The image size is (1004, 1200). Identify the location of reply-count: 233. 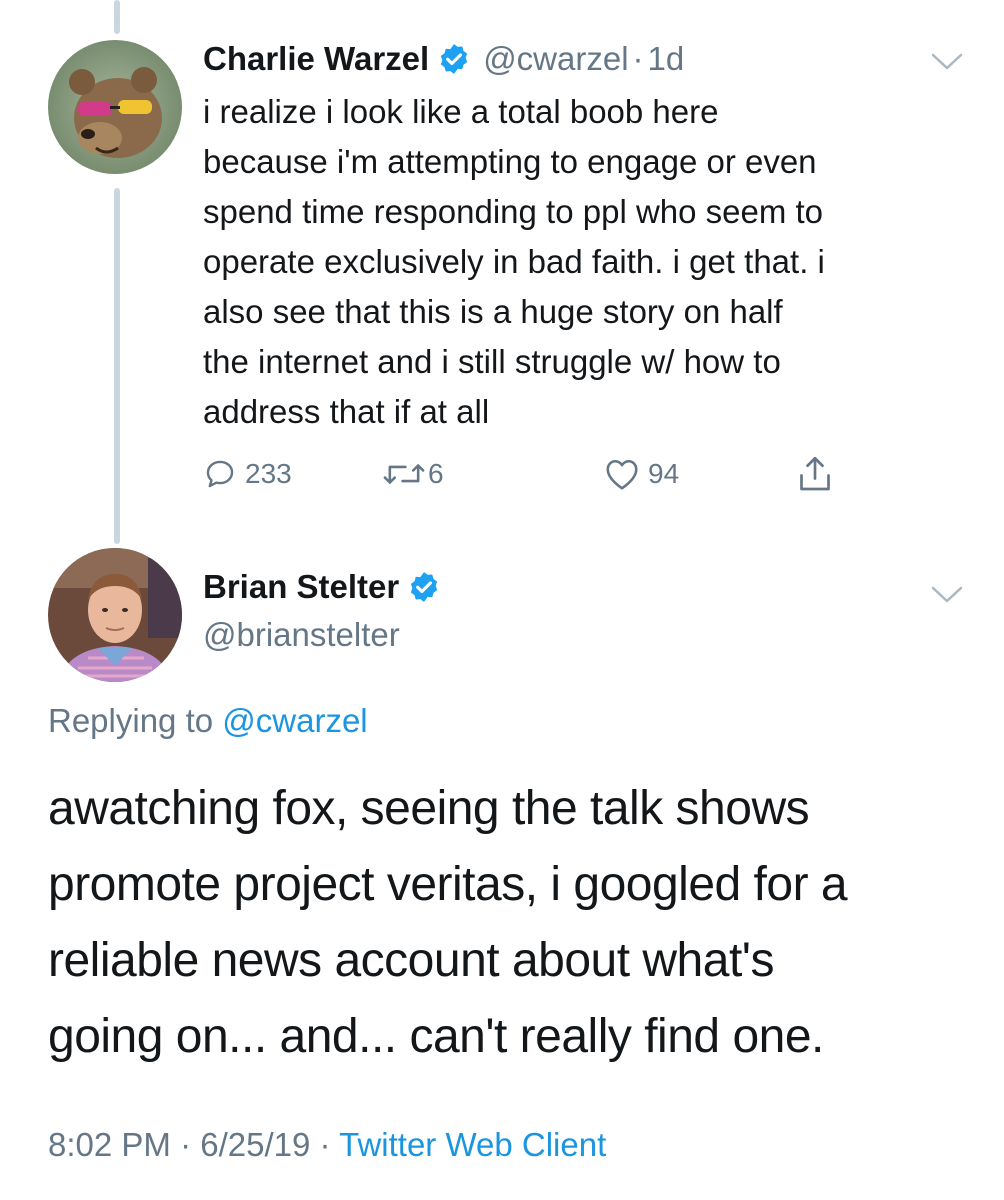
(268, 473).